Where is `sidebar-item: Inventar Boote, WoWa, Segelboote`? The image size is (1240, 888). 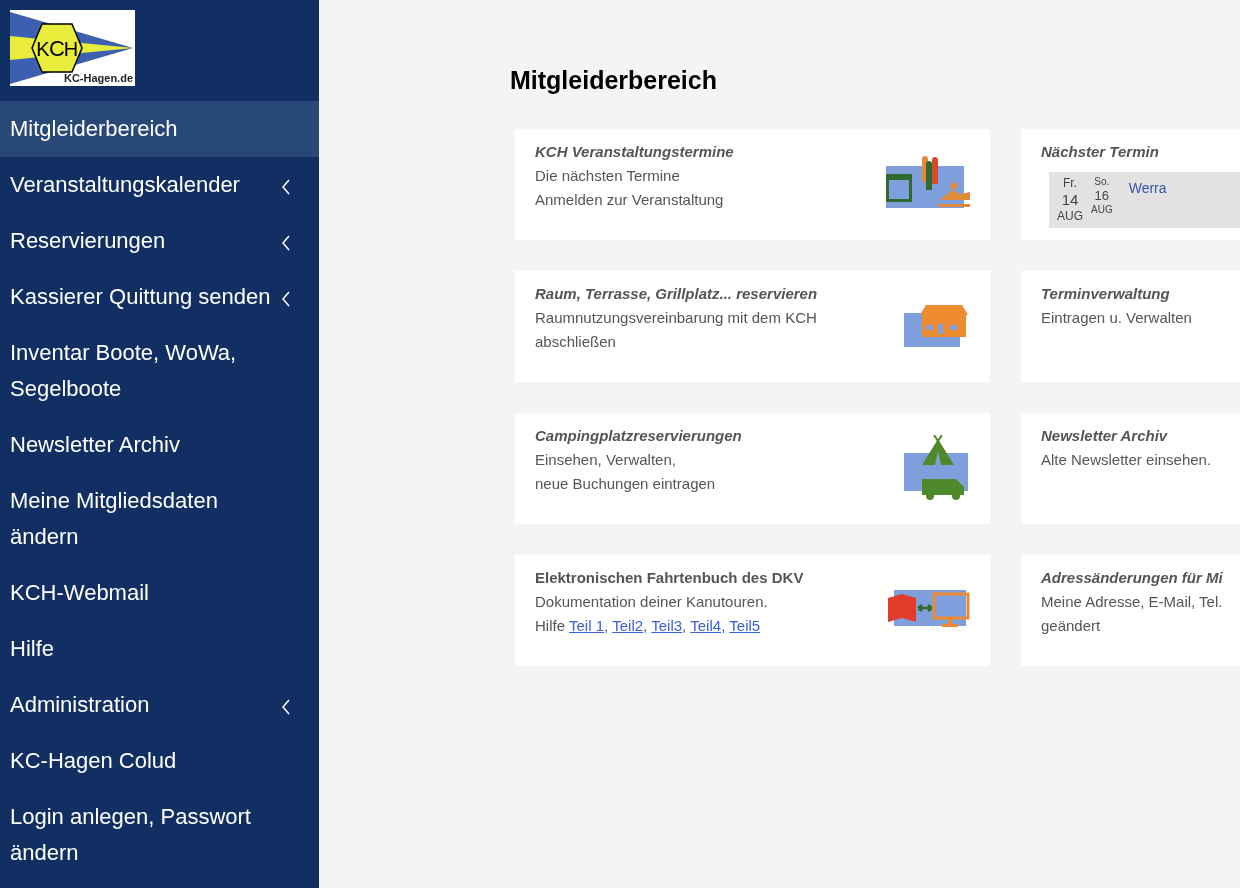 sidebar-item: Inventar Boote, WoWa, Segelboote is located at coordinates (159, 371).